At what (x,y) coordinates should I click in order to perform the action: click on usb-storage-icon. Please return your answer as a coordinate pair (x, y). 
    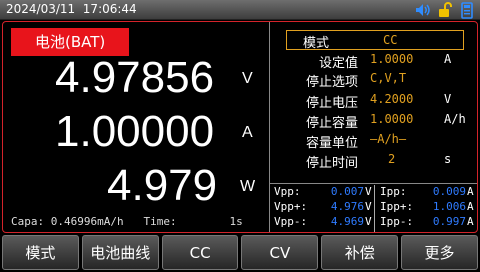
    Looking at the image, I should click on (467, 10).